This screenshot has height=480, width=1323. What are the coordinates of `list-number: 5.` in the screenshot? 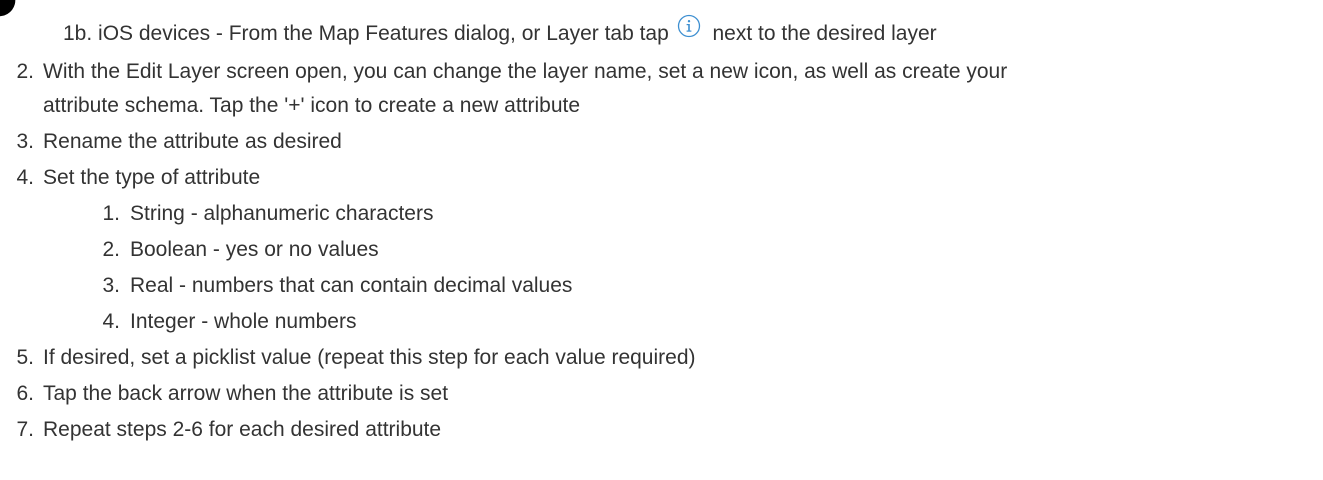 It's located at (25, 357).